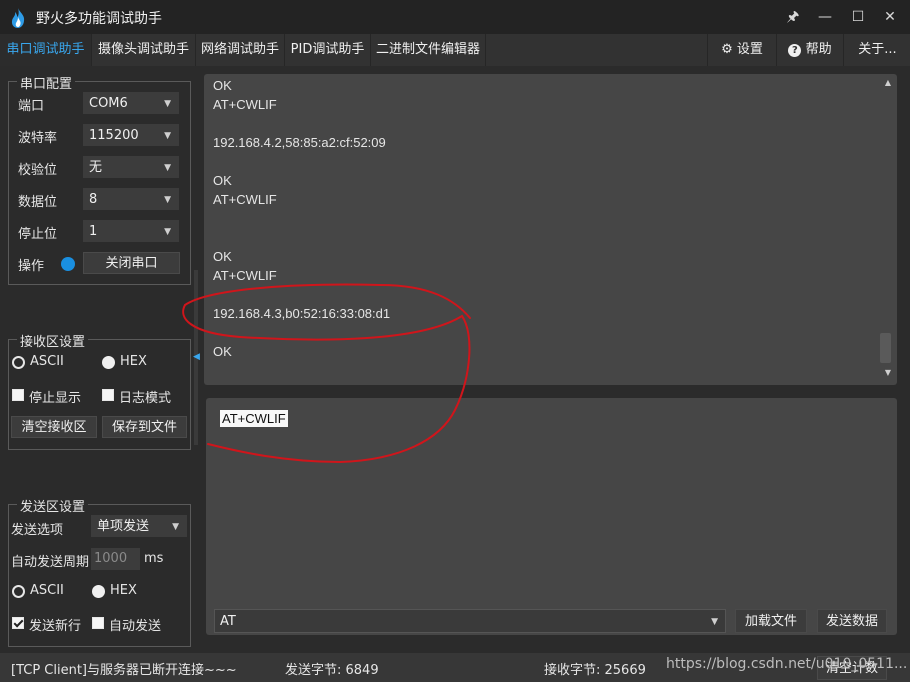 Image resolution: width=910 pixels, height=682 pixels. Describe the element at coordinates (131, 231) in the screenshot. I see `stopbits-select: 1 ▼` at that location.